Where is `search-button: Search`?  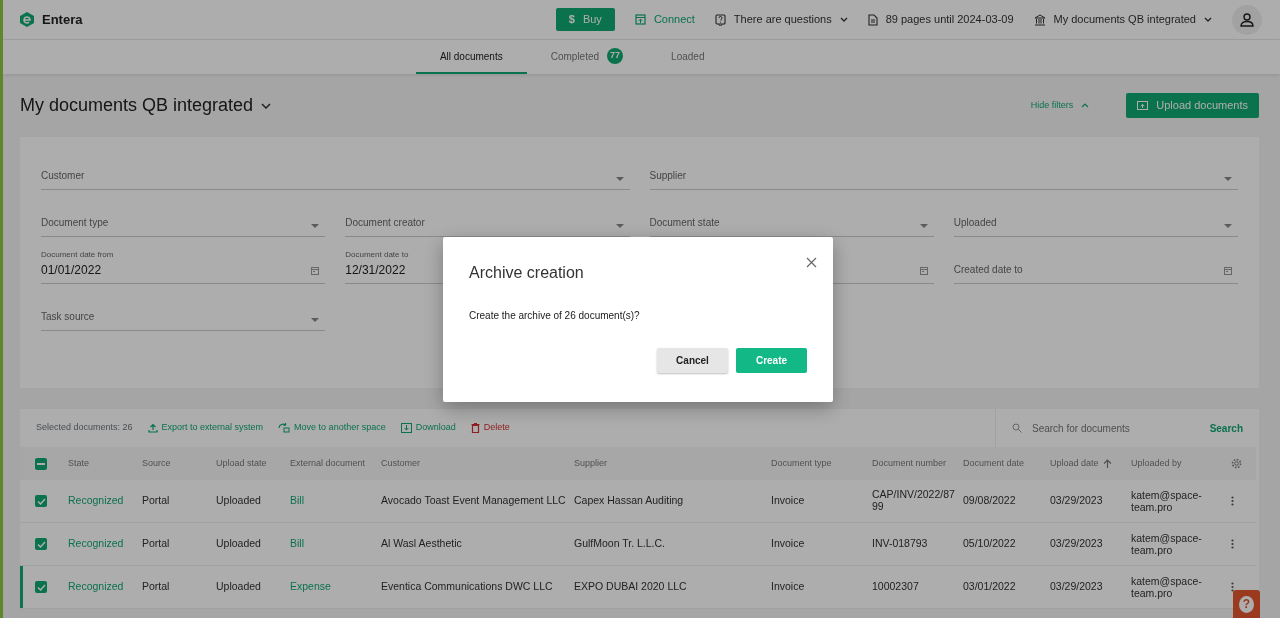
search-button: Search is located at coordinates (1226, 428).